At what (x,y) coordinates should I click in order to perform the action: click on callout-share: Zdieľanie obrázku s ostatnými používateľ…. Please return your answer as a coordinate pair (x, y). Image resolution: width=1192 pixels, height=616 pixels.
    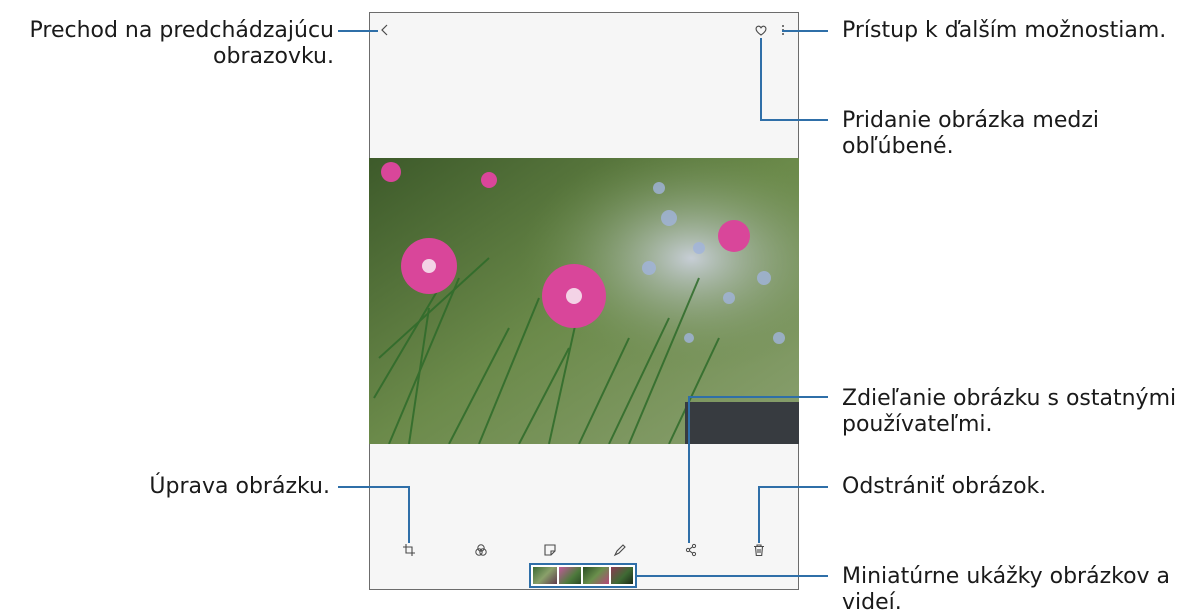
    Looking at the image, I should click on (1009, 411).